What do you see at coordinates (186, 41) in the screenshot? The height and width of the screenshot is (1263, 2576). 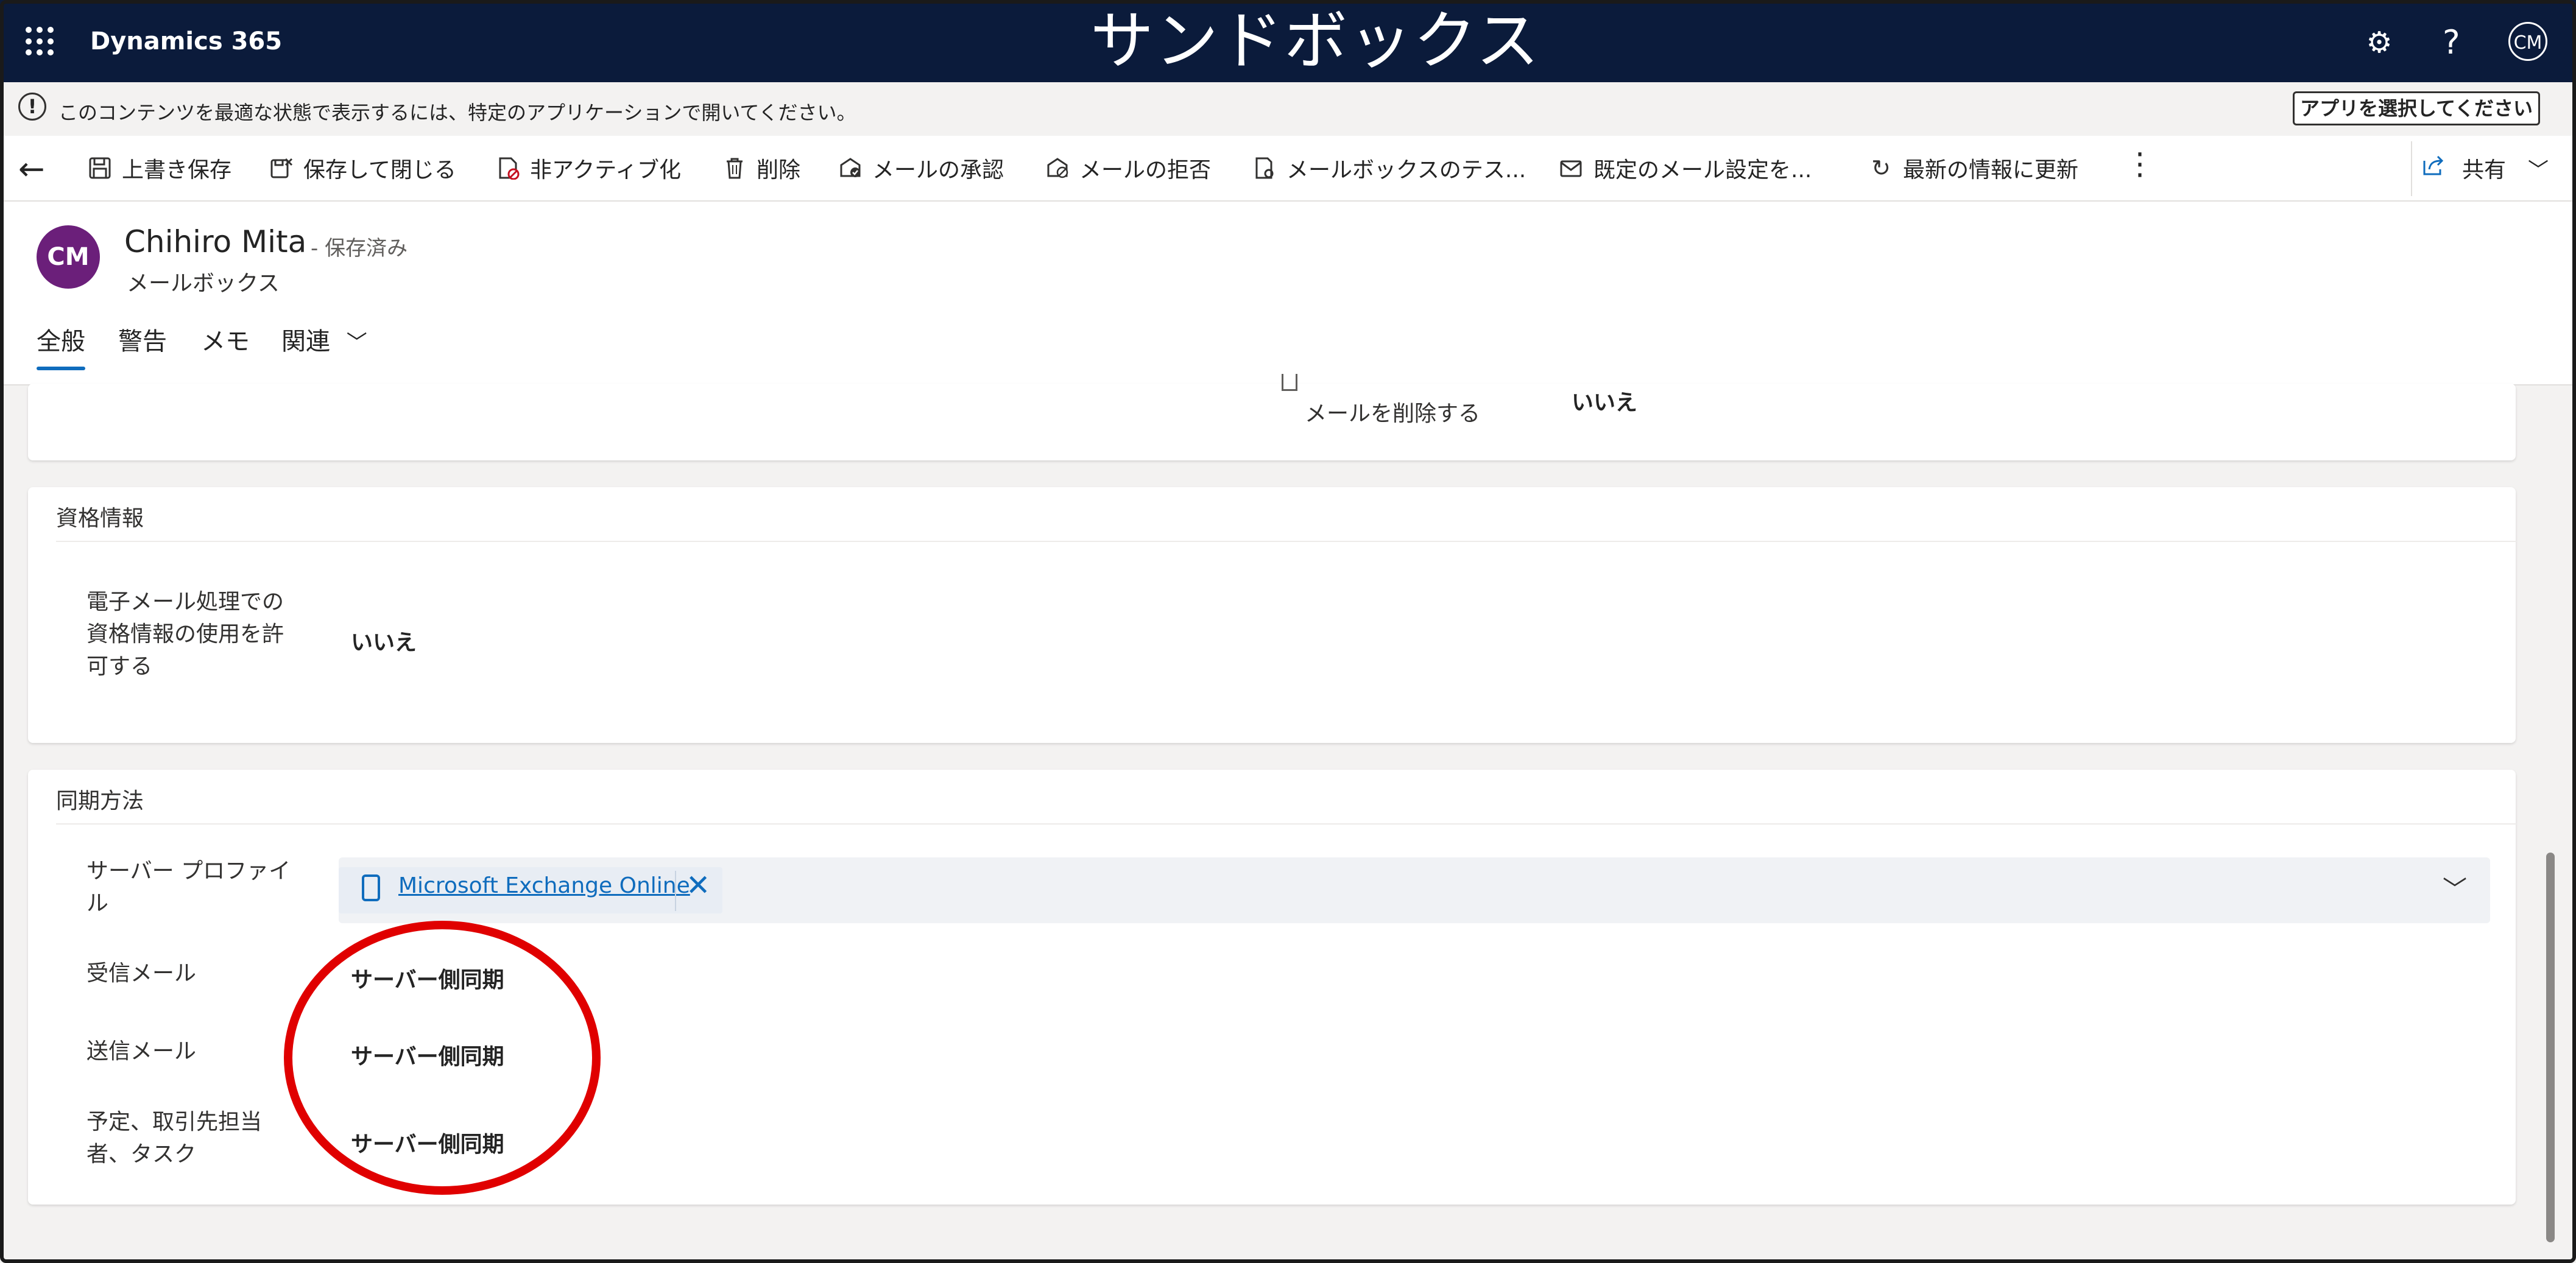 I see `app-name: Dynamics 365` at bounding box center [186, 41].